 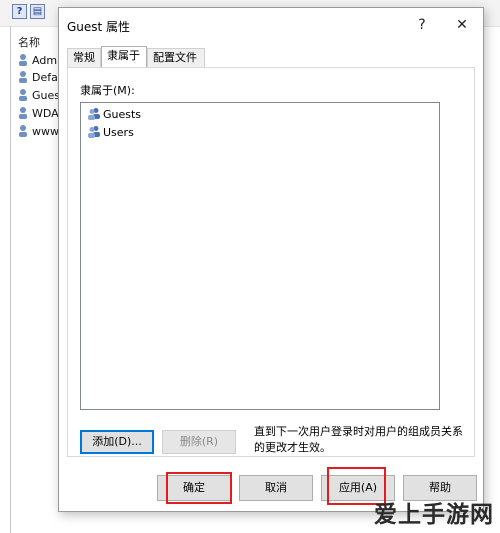 What do you see at coordinates (422, 25) in the screenshot?
I see `help-button: ?` at bounding box center [422, 25].